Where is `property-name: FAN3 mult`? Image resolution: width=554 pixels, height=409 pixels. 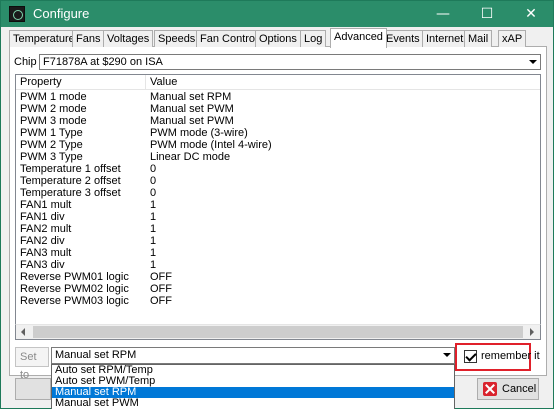 property-name: FAN3 mult is located at coordinates (46, 253).